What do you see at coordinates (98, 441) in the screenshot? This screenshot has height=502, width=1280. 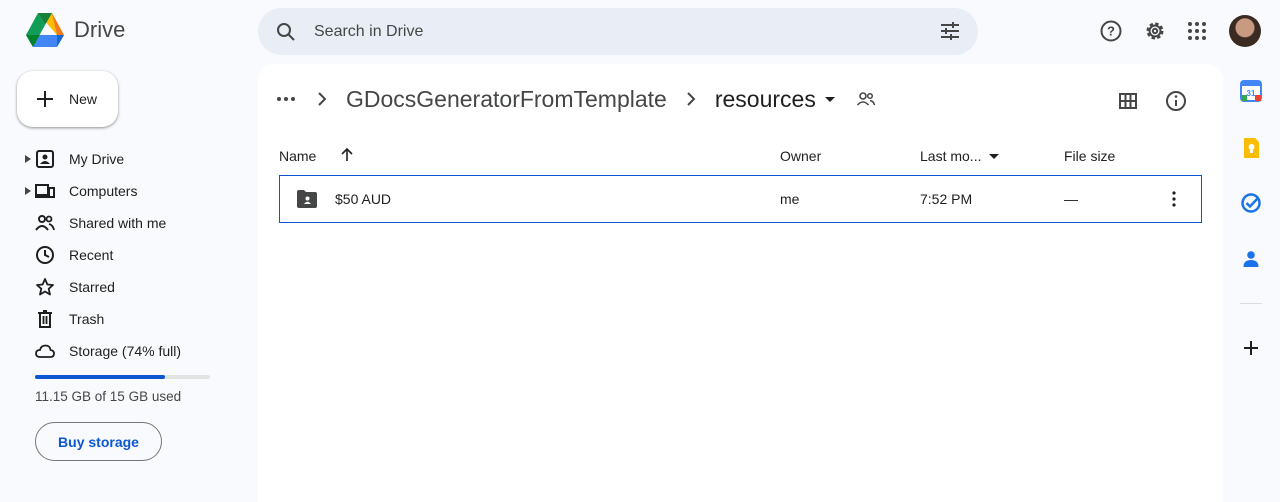 I see `buy-storage-button: Buy storage` at bounding box center [98, 441].